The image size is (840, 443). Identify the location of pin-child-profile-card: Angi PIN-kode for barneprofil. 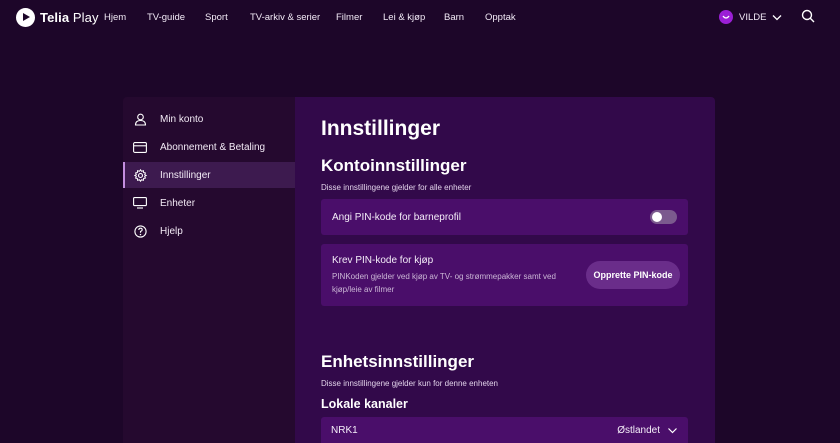
(504, 217).